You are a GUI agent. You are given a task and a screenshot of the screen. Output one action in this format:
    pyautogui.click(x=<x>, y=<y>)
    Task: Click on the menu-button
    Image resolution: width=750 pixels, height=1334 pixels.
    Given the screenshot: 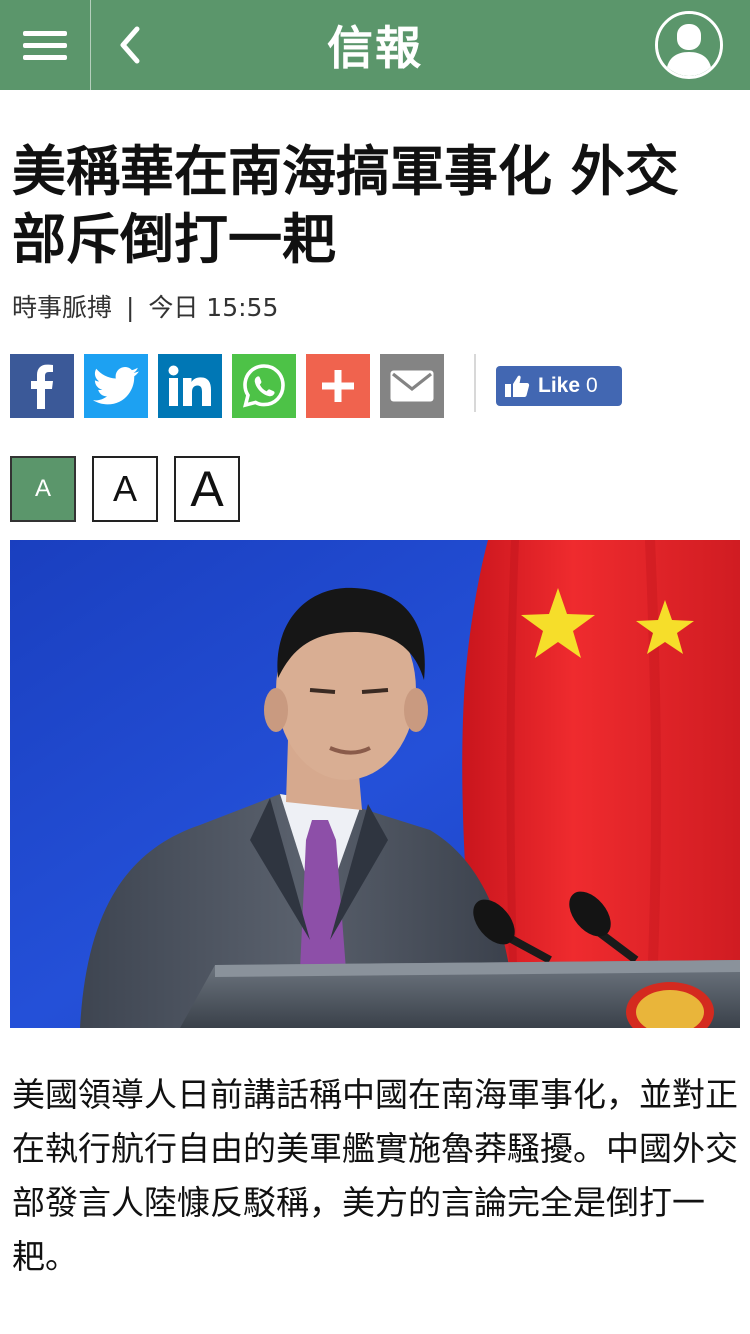 What is the action you would take?
    pyautogui.click(x=45, y=45)
    